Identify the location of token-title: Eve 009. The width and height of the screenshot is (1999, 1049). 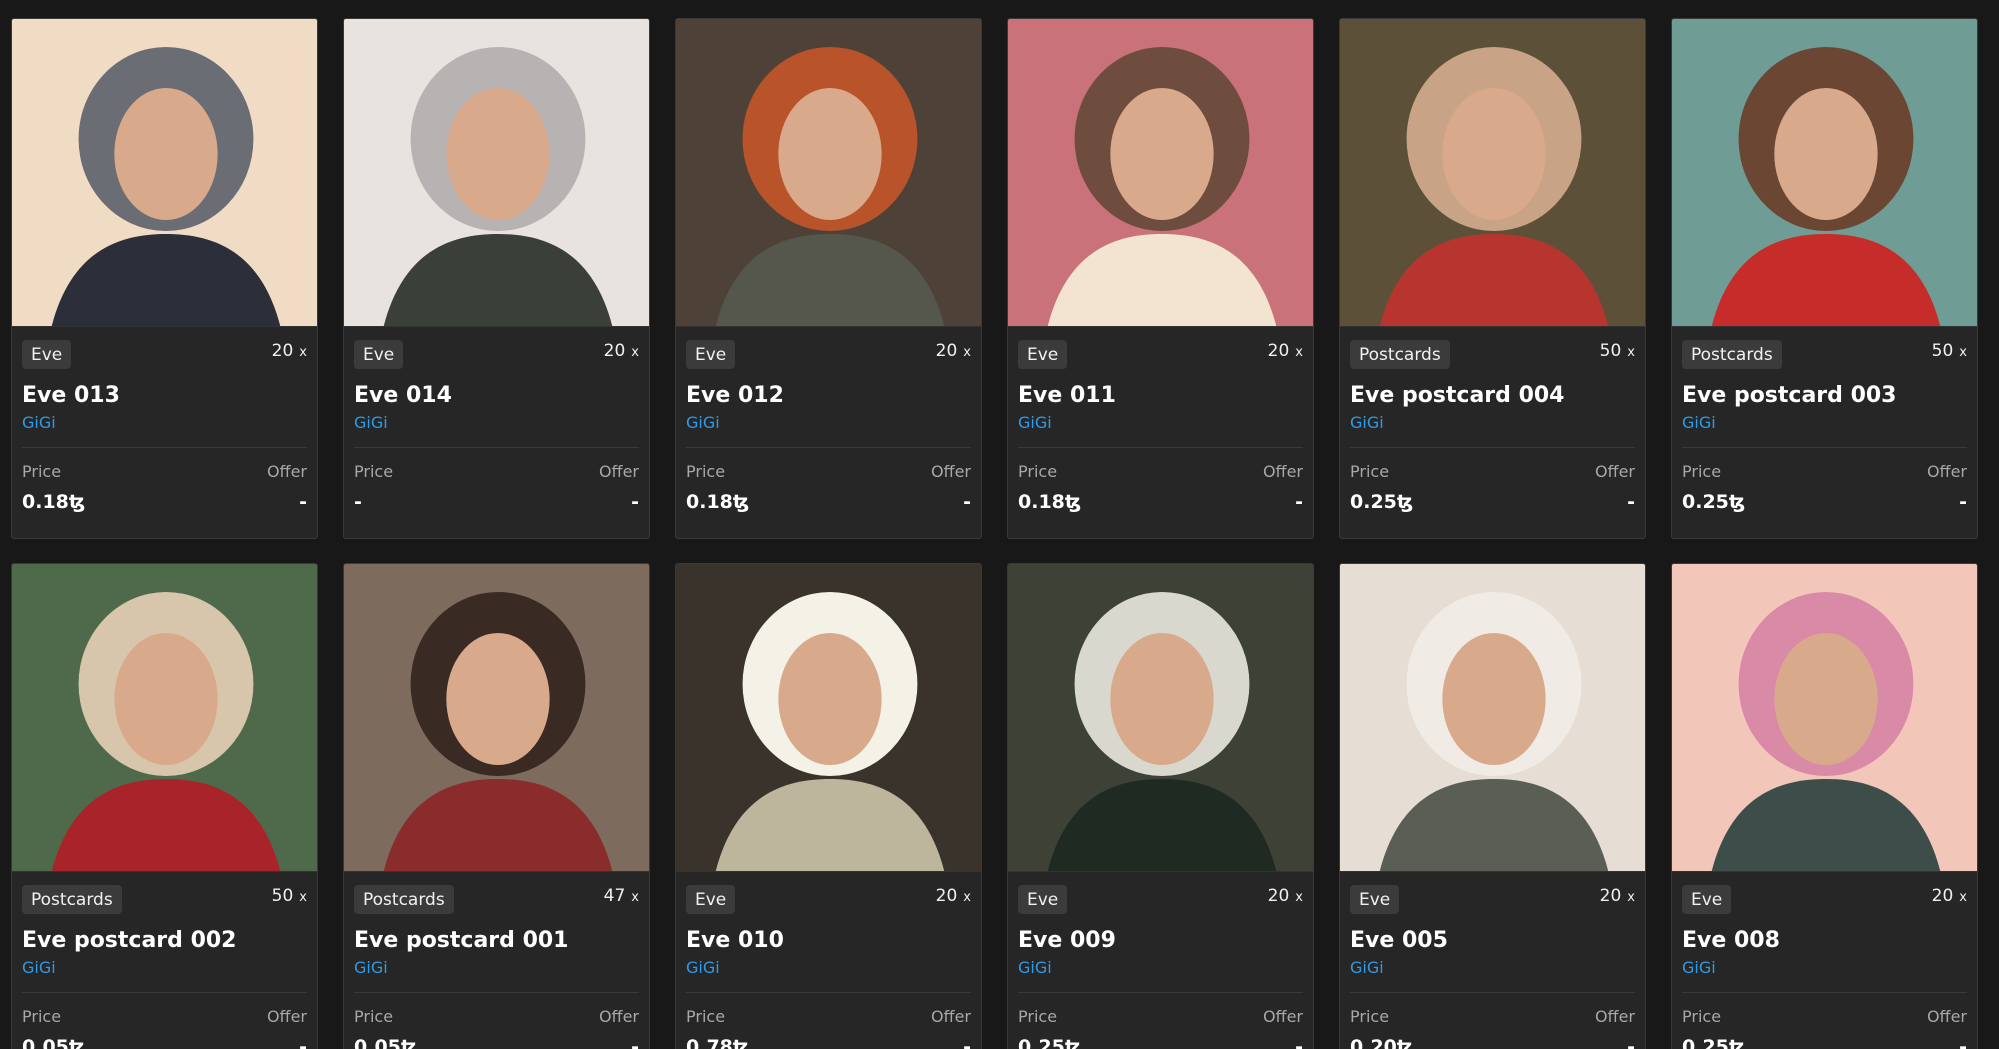
(1160, 941).